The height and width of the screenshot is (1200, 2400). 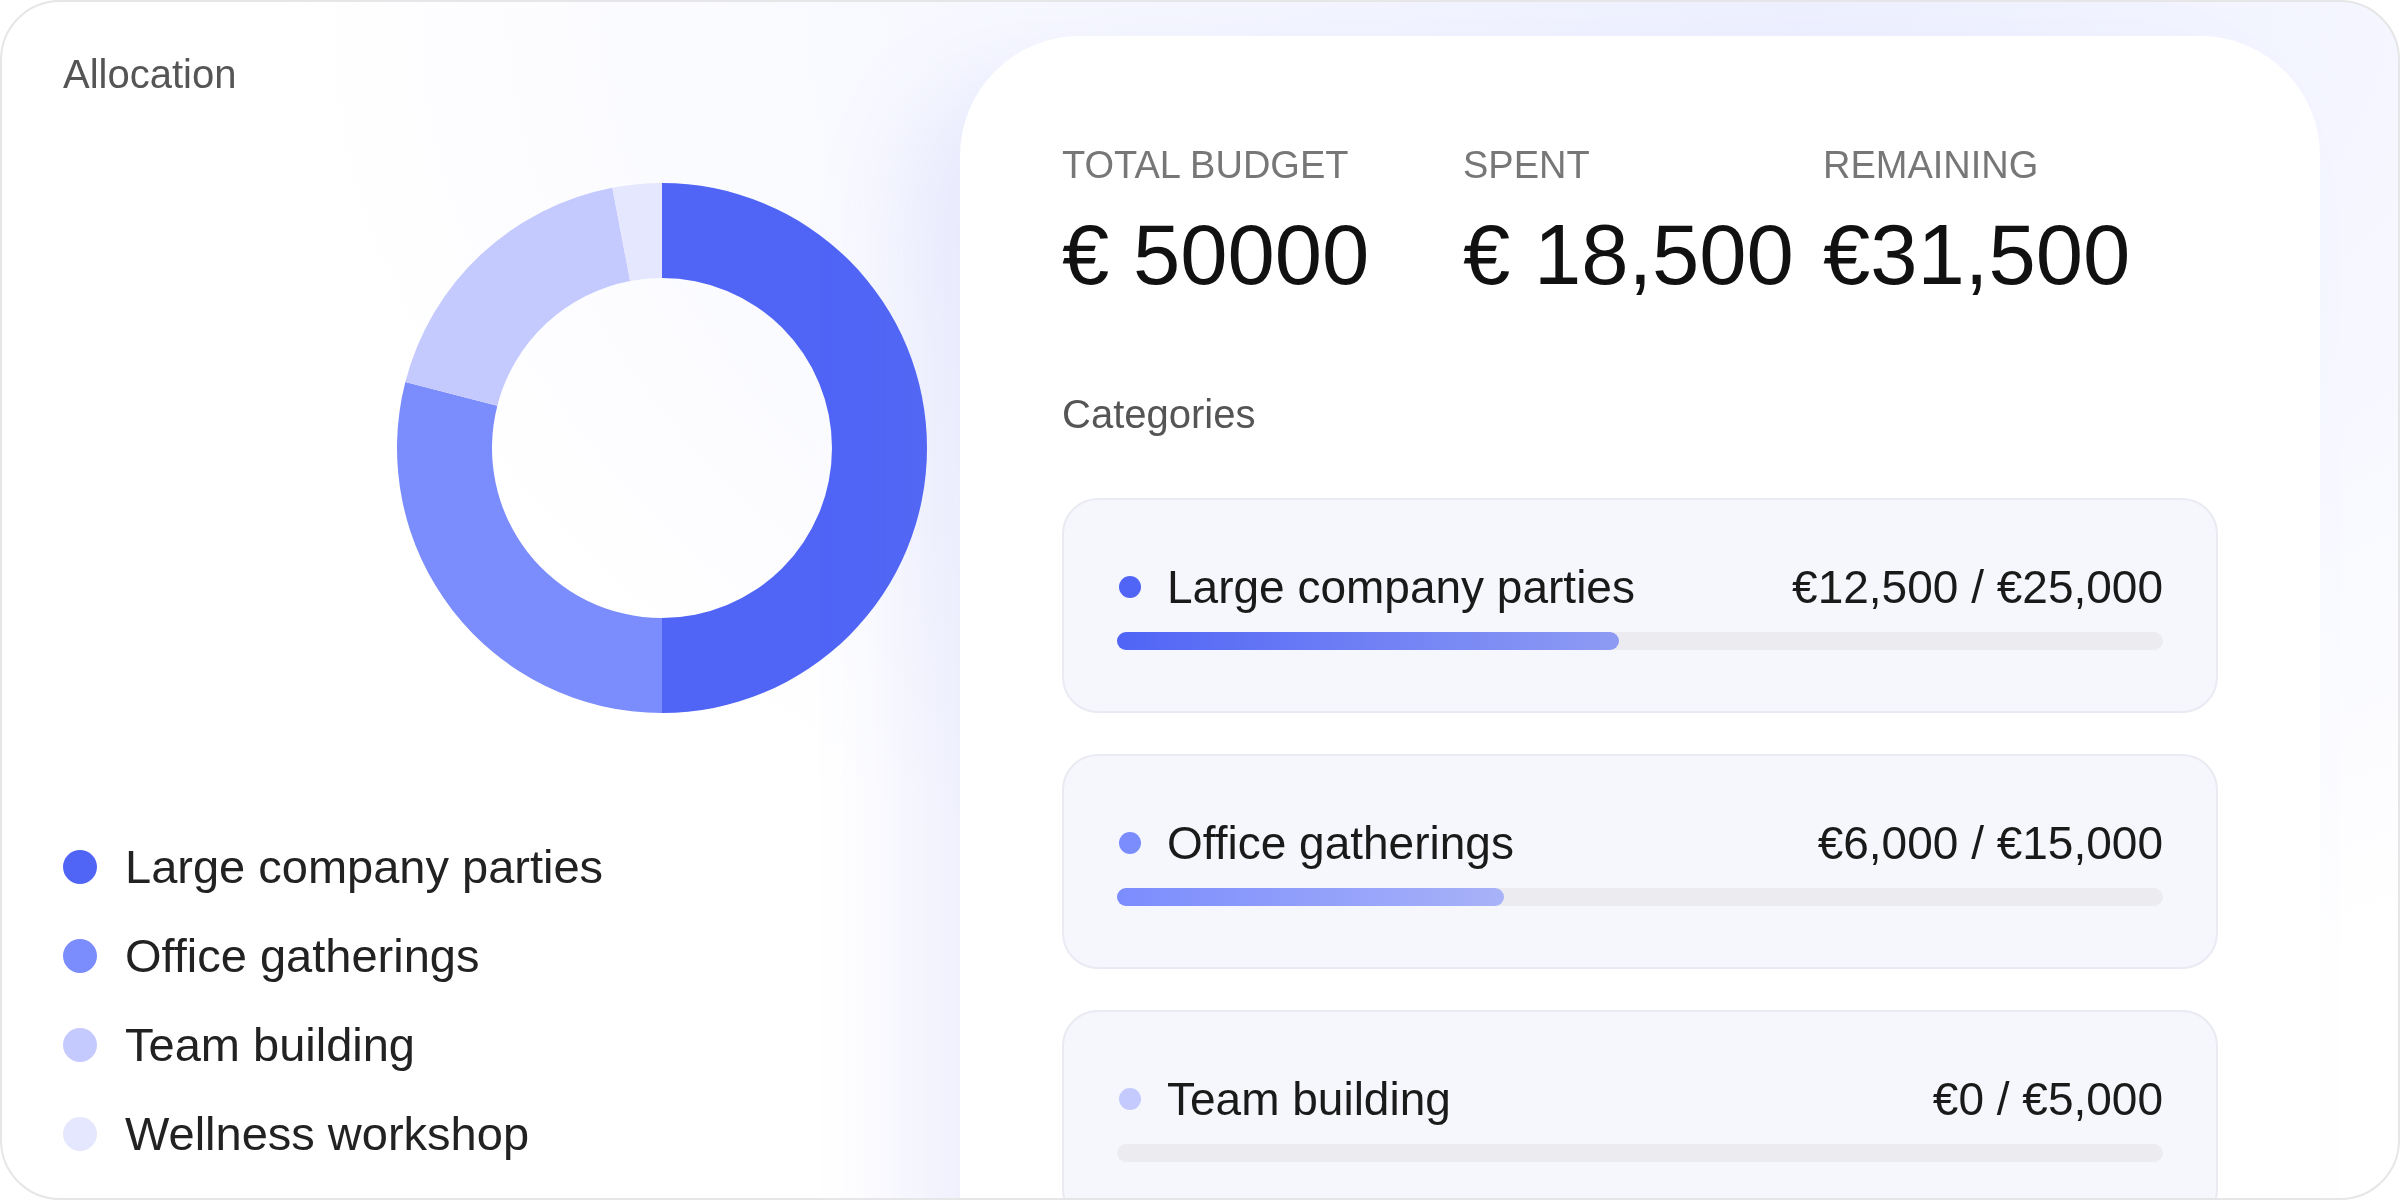 What do you see at coordinates (327, 1134) in the screenshot?
I see `legend-label: Wellness workshop` at bounding box center [327, 1134].